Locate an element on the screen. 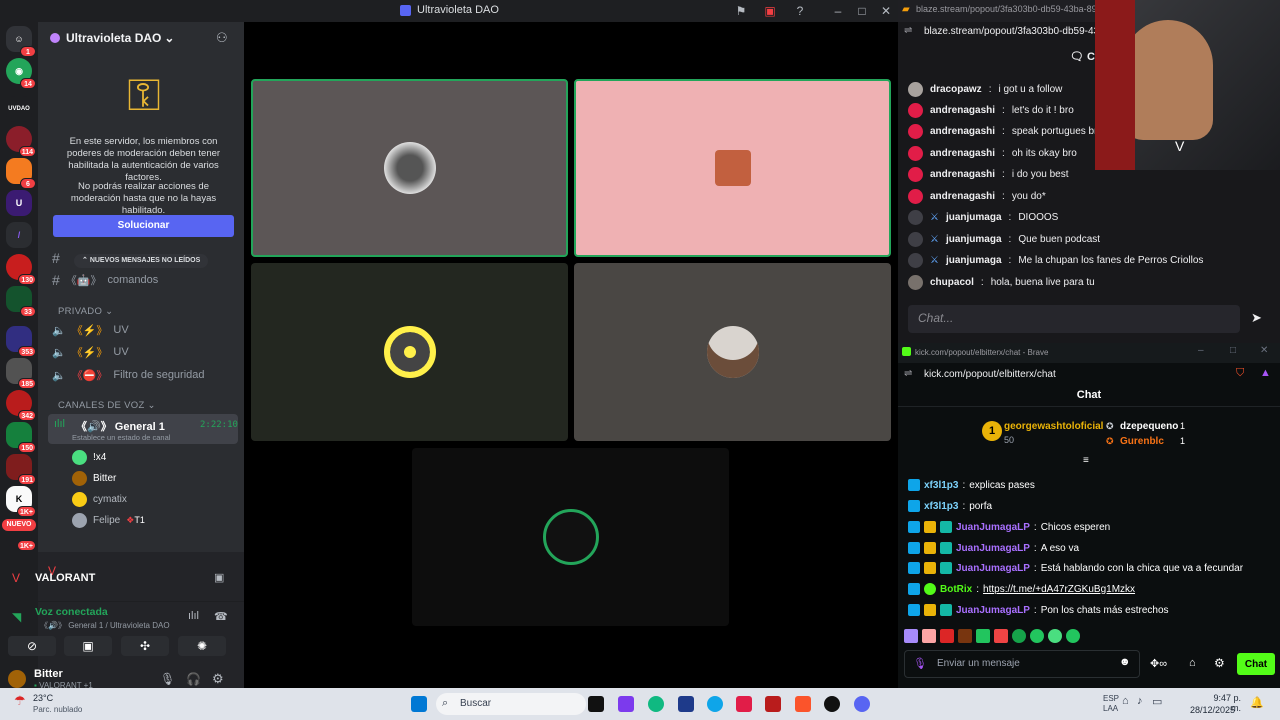 The width and height of the screenshot is (1280, 720). voice-user: !x4 is located at coordinates (89, 457).